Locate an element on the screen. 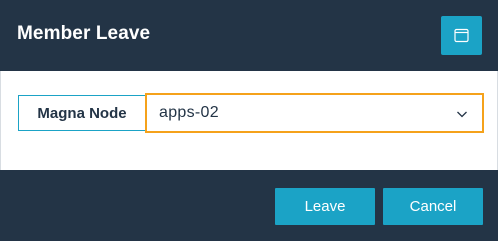 The image size is (498, 241). leave-button: Leave is located at coordinates (325, 206).